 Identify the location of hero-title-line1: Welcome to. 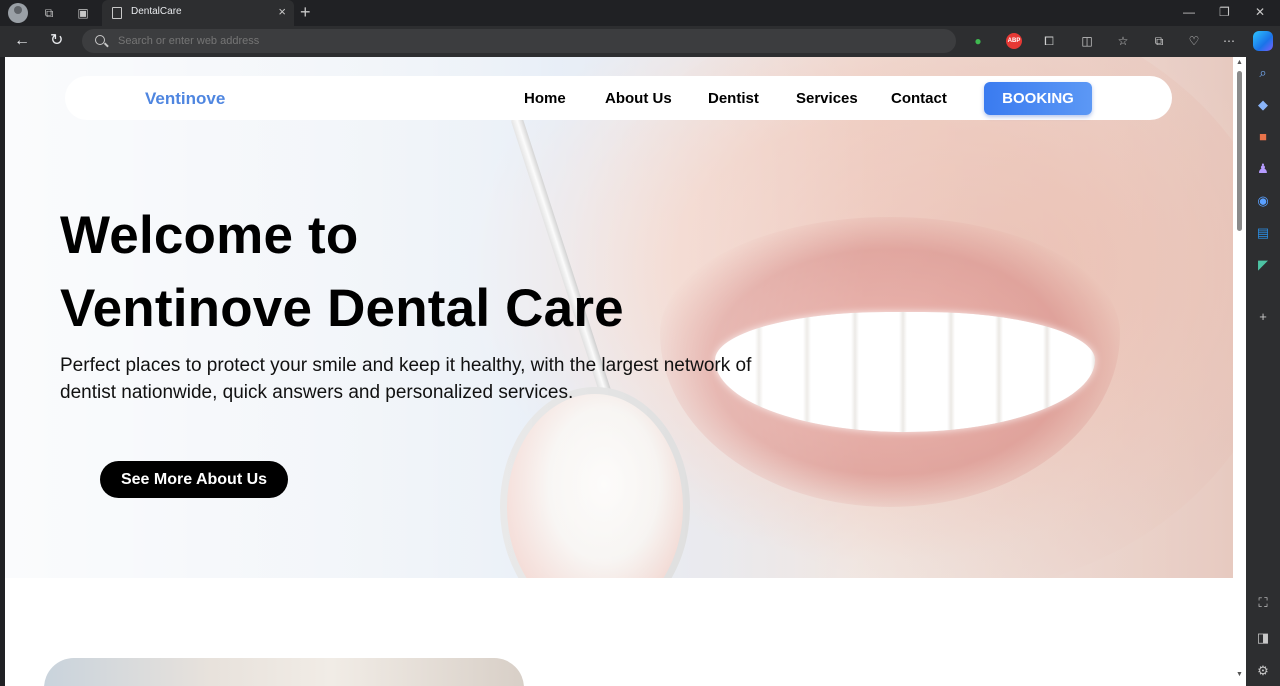
(209, 235).